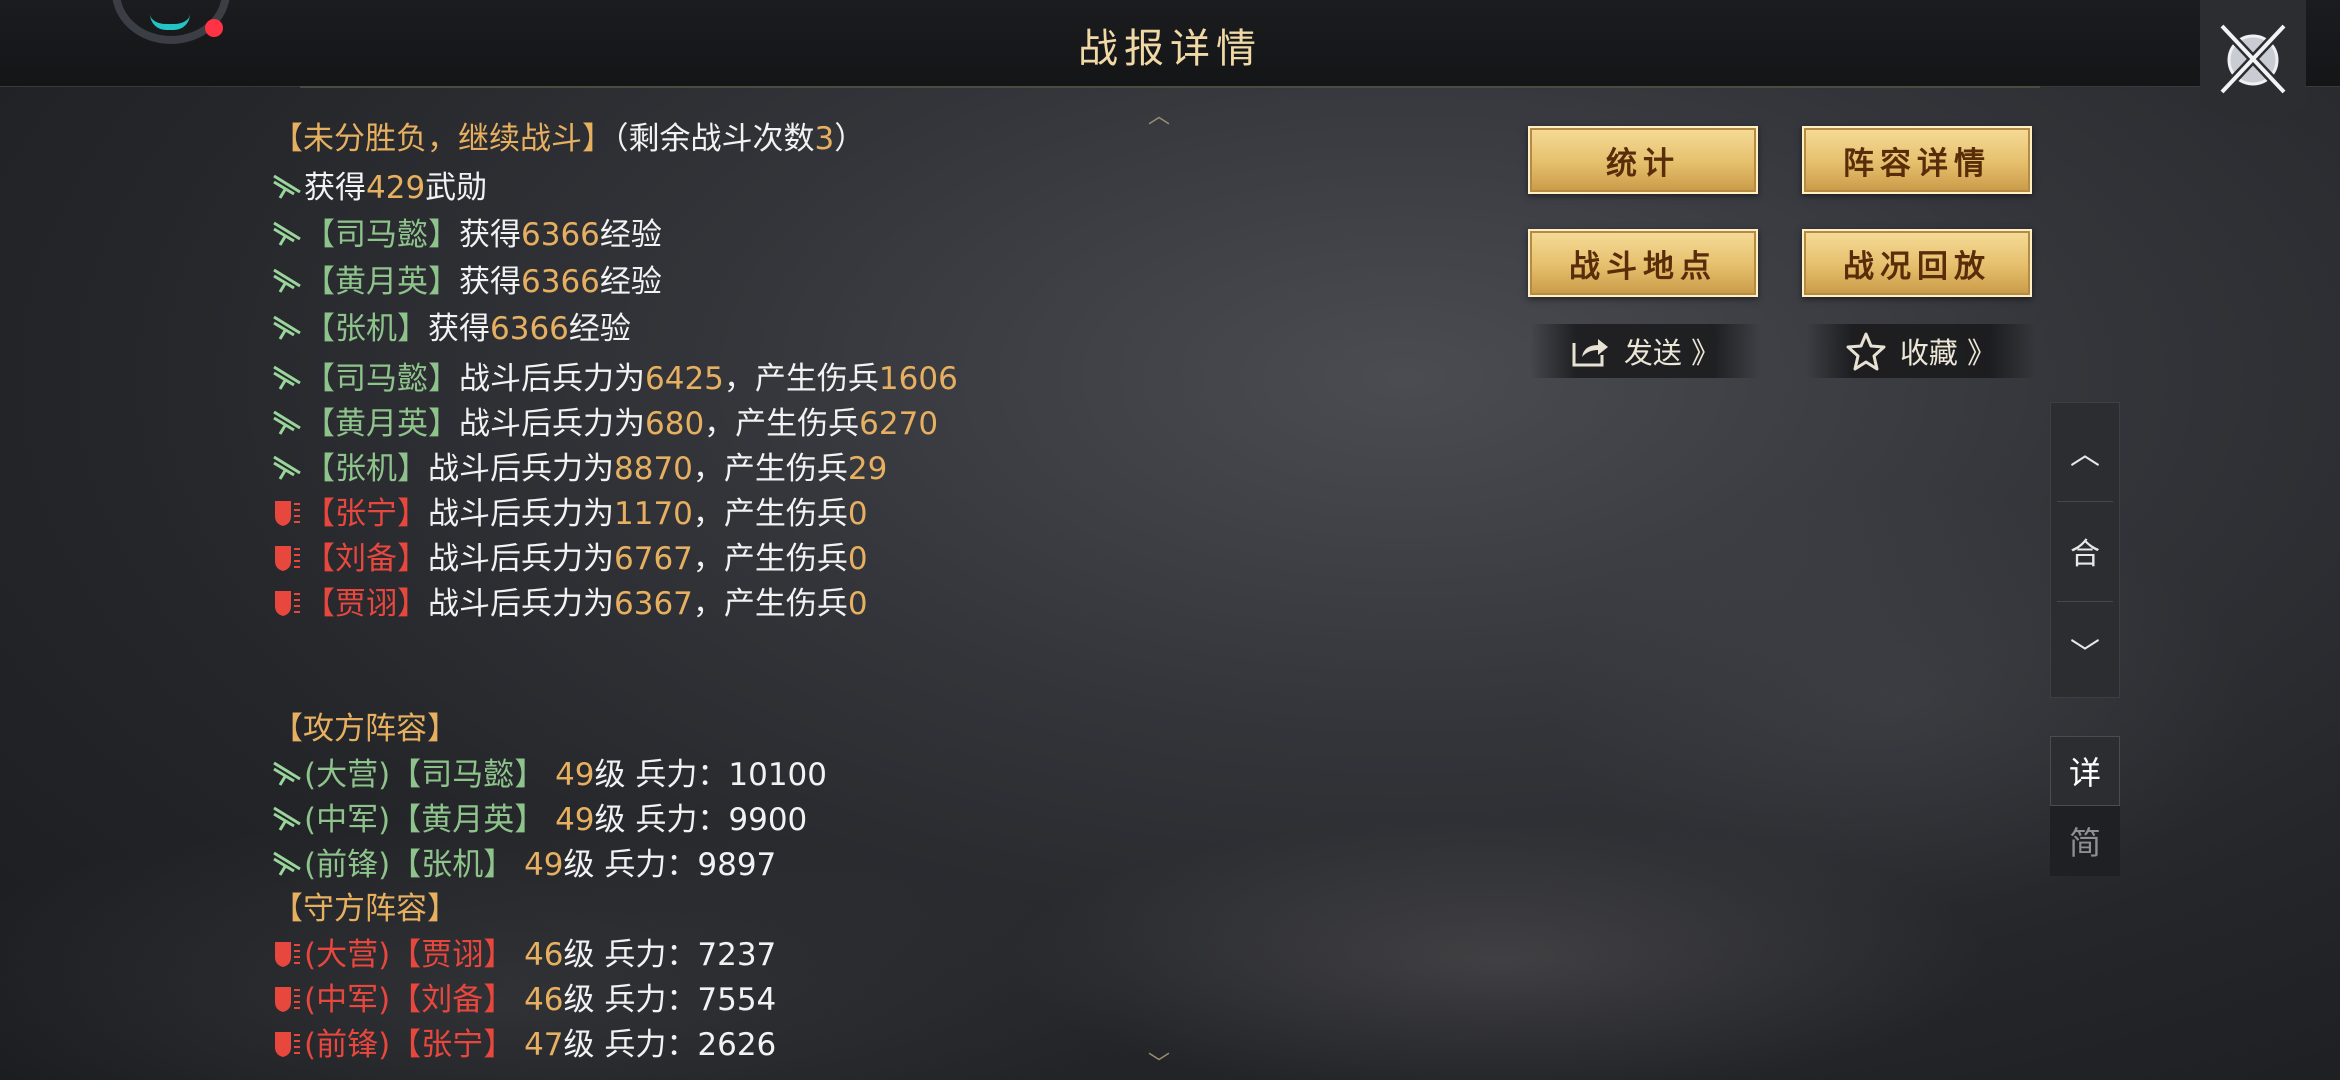  I want to click on send-button: 发送 》, so click(1645, 351).